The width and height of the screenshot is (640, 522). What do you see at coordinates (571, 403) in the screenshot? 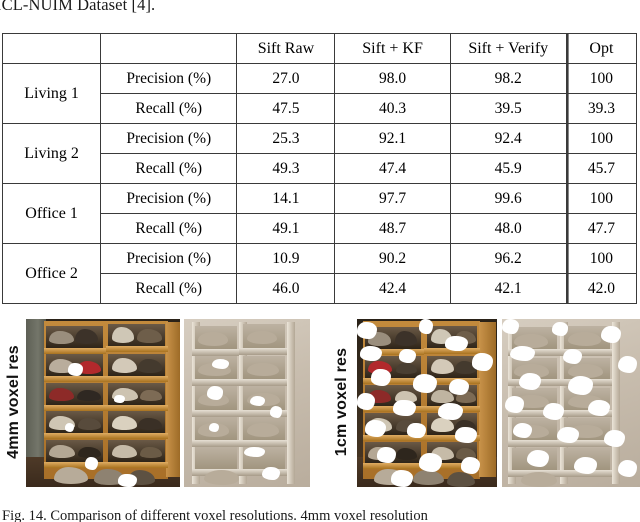
I see `reconstruction-geometry-1cm` at bounding box center [571, 403].